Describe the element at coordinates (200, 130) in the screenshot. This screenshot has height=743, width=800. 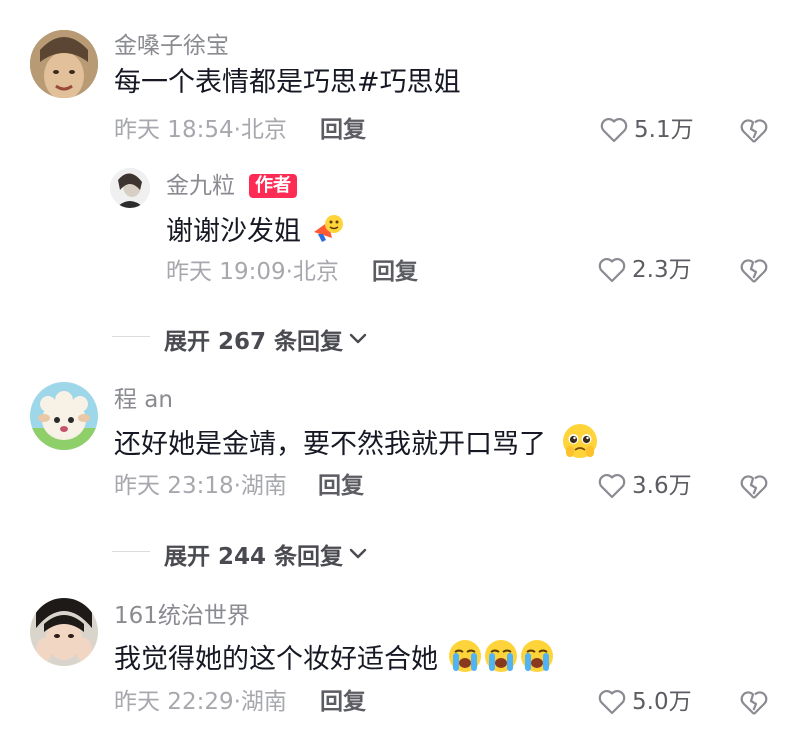
I see `comment-time-location: 昨天 18:54·北京` at that location.